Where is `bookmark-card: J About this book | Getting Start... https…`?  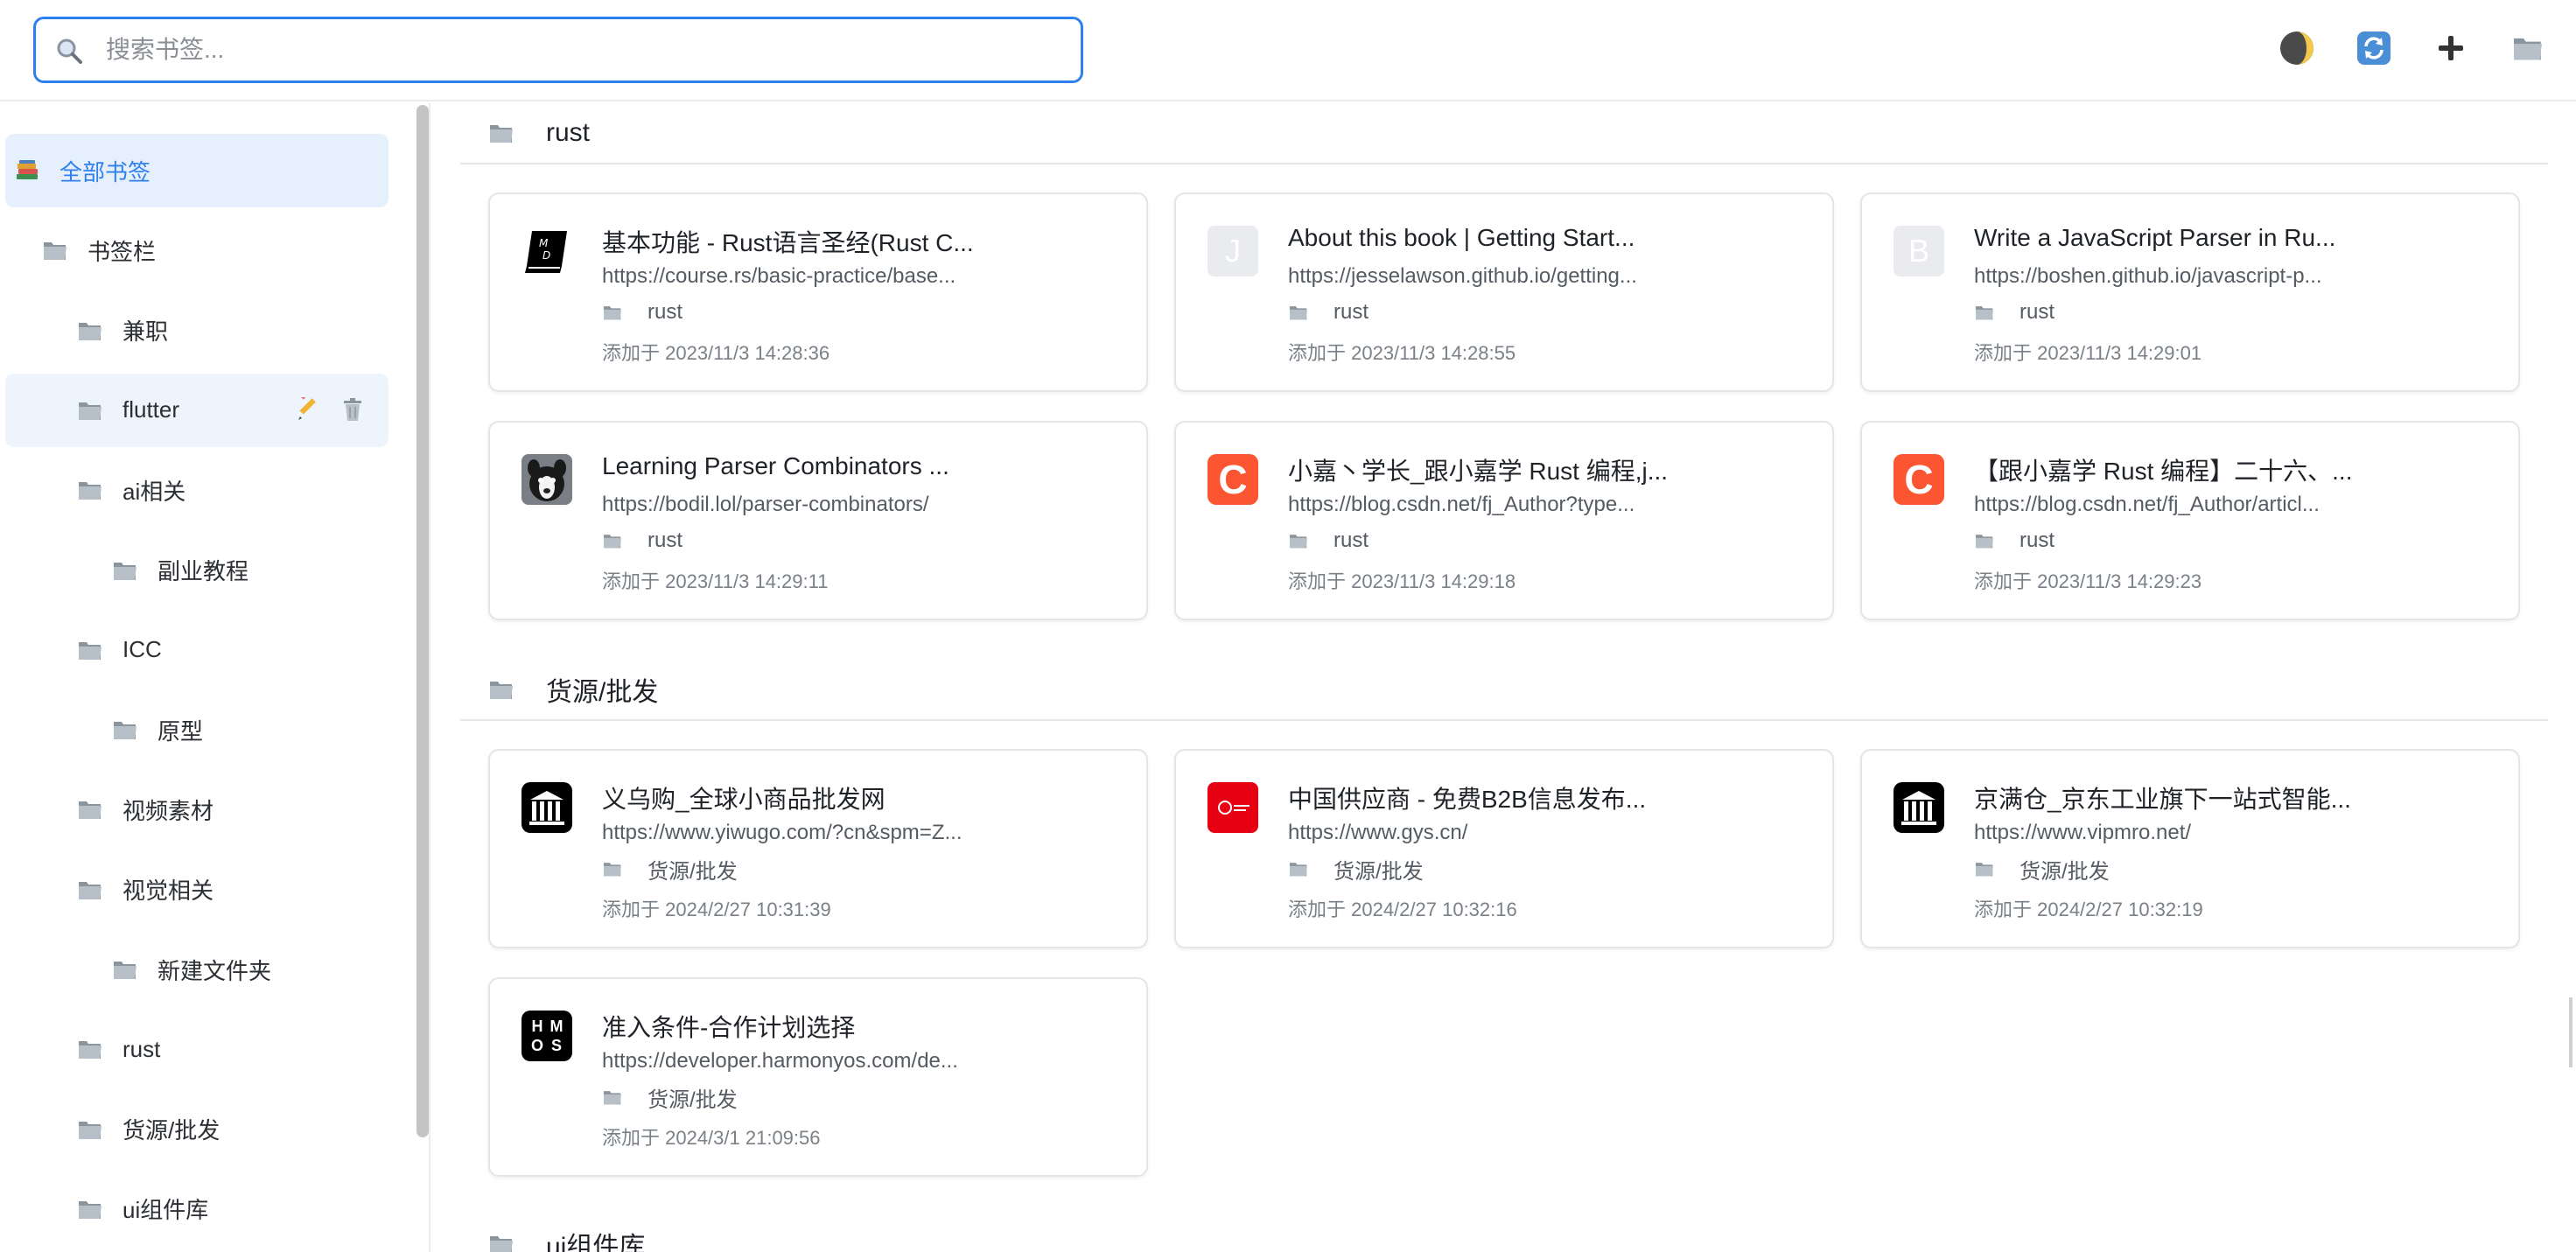 bookmark-card: J About this book | Getting Start... https… is located at coordinates (1504, 292).